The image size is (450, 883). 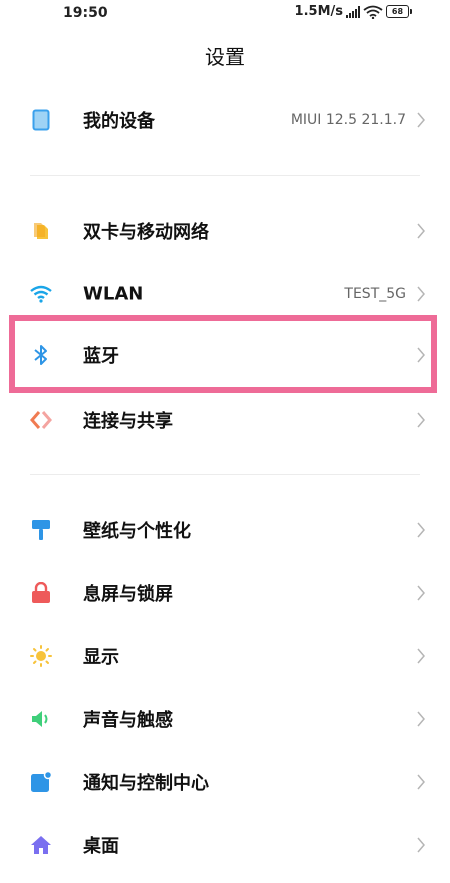 What do you see at coordinates (41, 530) in the screenshot?
I see `paint-roller-icon` at bounding box center [41, 530].